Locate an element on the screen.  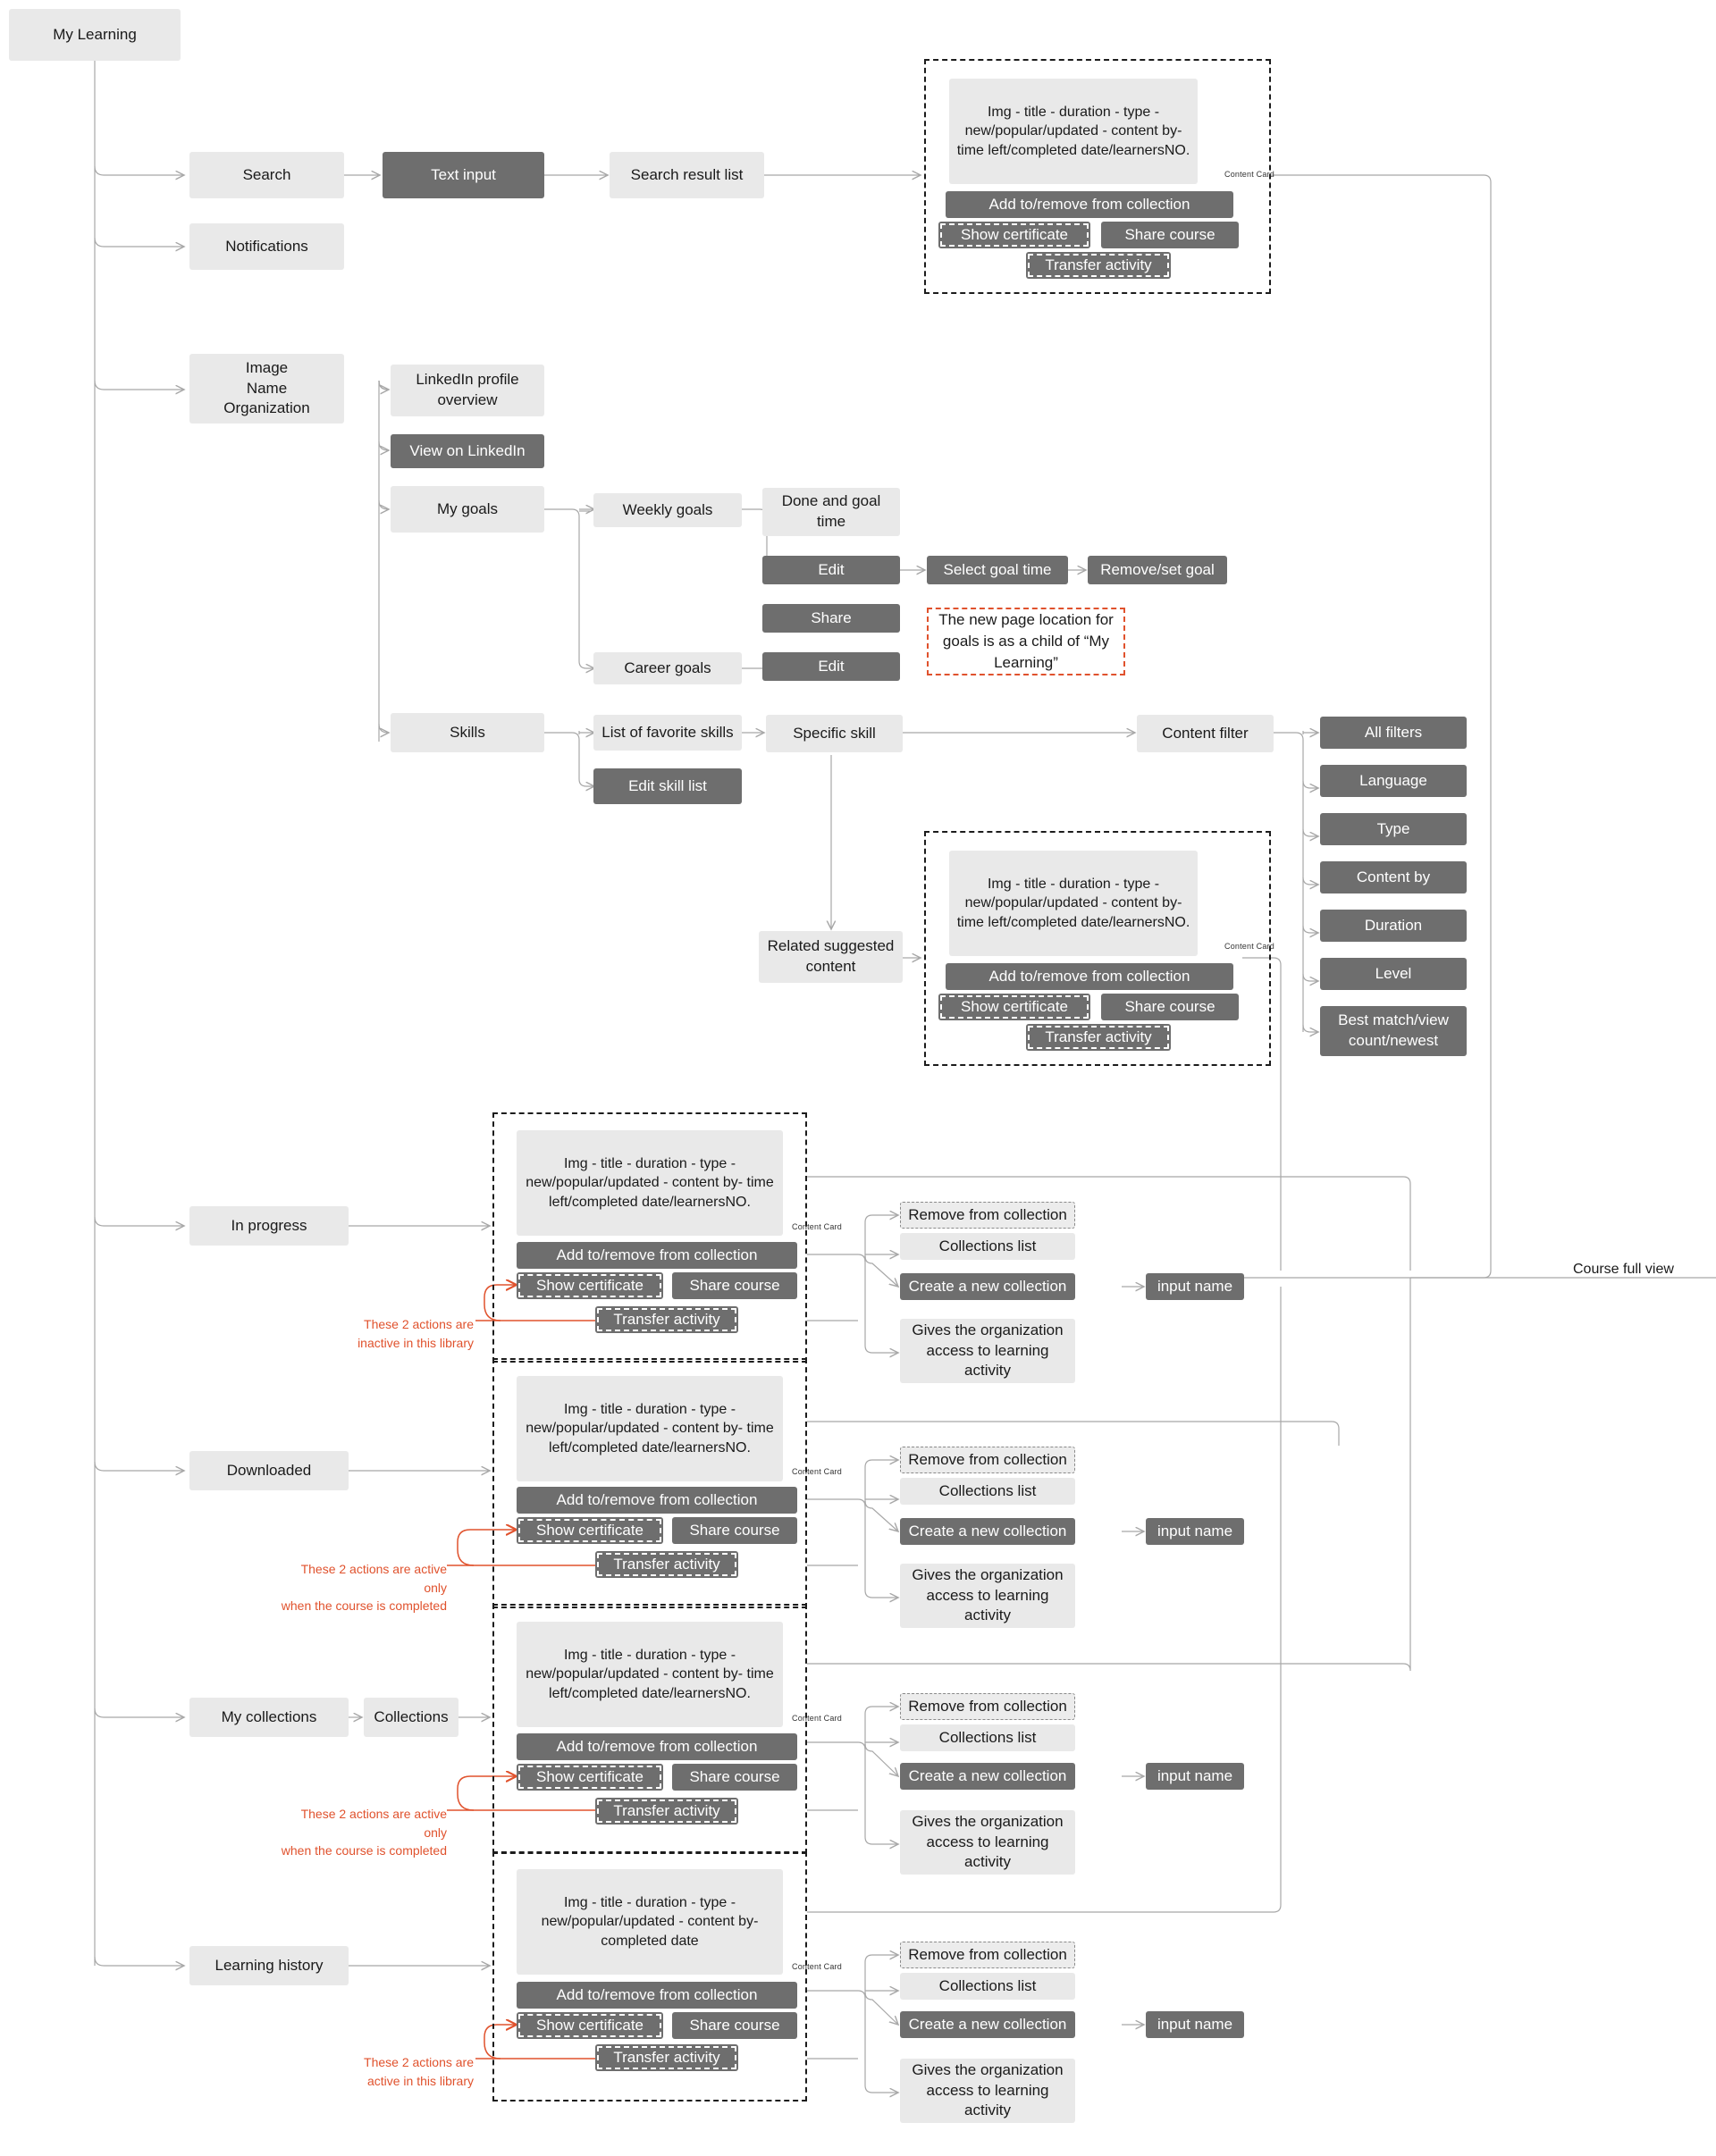
action-transfer-activity-my-collections: Transfer activity is located at coordinates (667, 1812).